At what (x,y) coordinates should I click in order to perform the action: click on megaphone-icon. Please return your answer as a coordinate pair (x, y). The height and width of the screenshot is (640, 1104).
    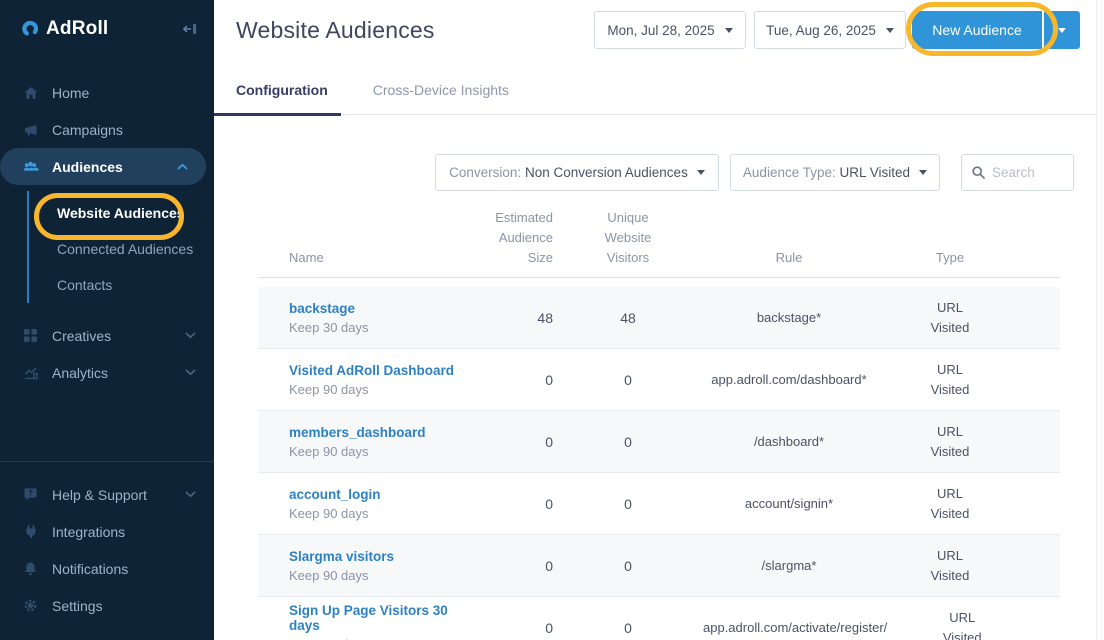
    Looking at the image, I should click on (30, 130).